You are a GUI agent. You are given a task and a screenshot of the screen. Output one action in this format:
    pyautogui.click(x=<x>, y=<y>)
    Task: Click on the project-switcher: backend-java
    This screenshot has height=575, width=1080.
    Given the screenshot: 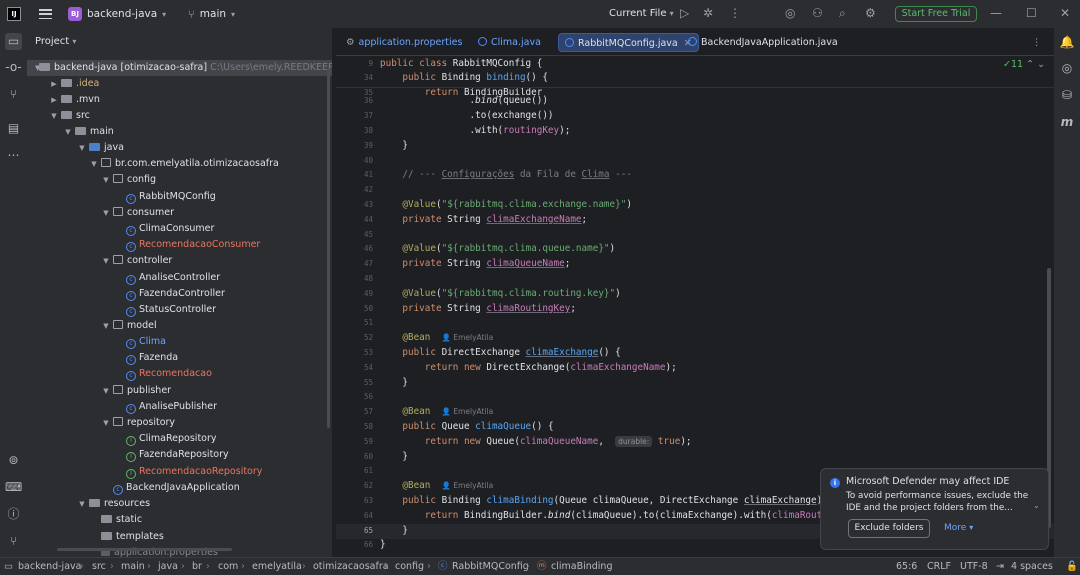 What is the action you would take?
    pyautogui.click(x=122, y=14)
    